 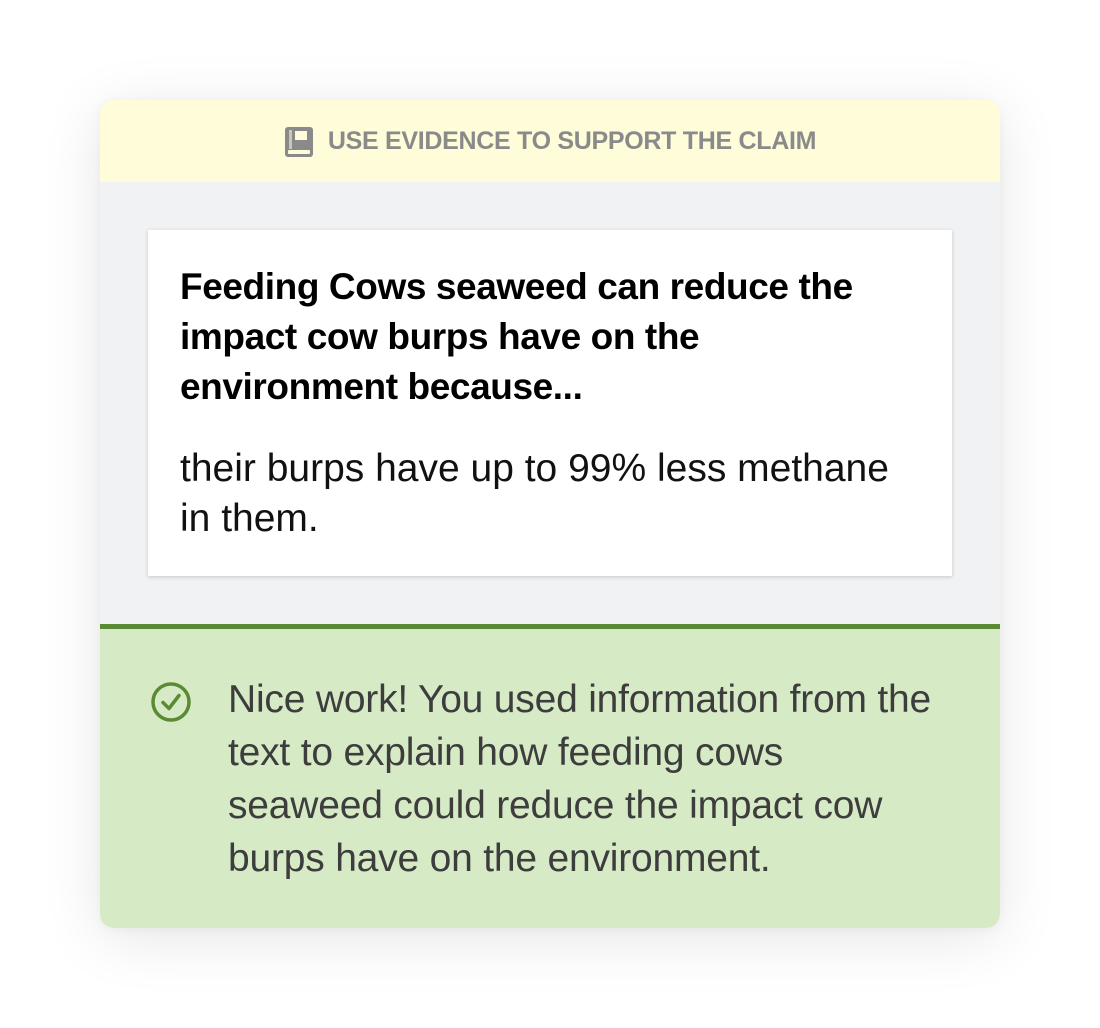 What do you see at coordinates (572, 140) in the screenshot?
I see `instruction-text: USE EVIDENCE TO SUPPORT THE CLAIM` at bounding box center [572, 140].